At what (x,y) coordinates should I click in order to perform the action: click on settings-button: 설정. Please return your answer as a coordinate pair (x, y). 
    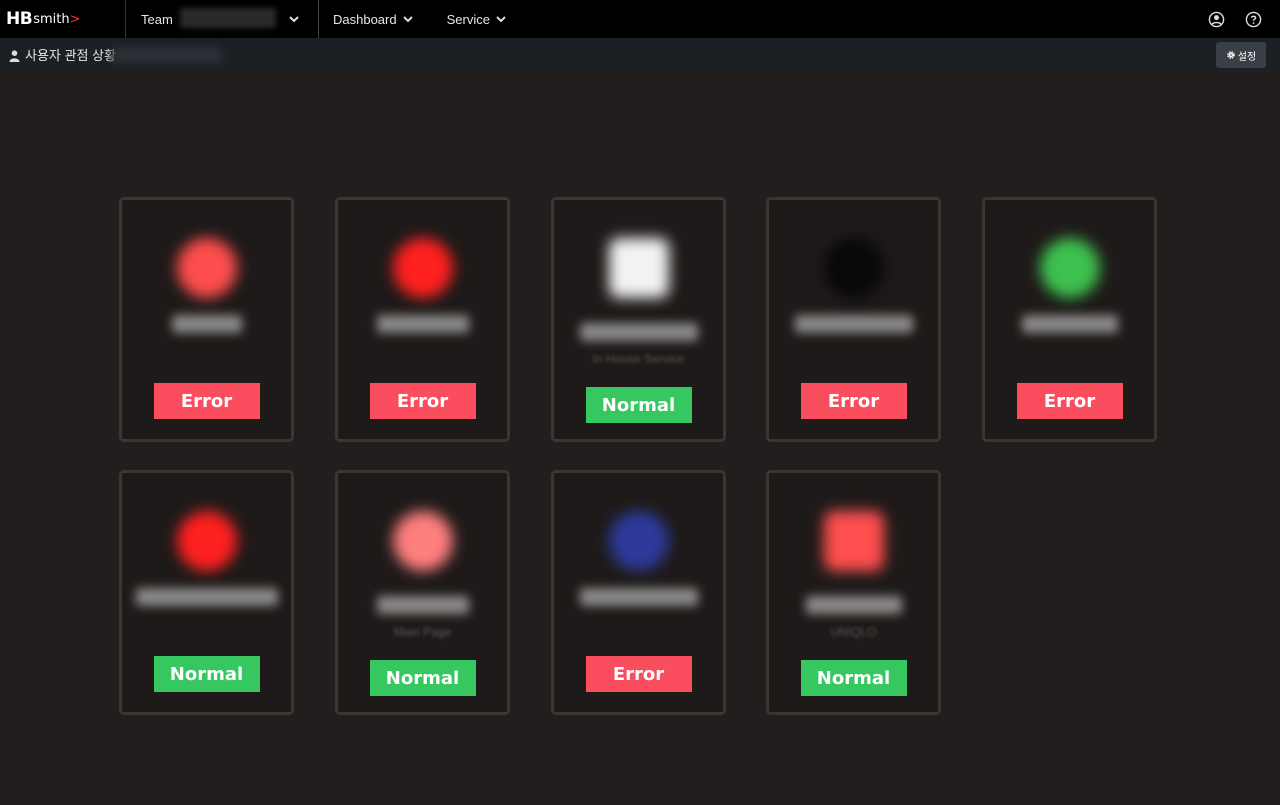
    Looking at the image, I should click on (1241, 55).